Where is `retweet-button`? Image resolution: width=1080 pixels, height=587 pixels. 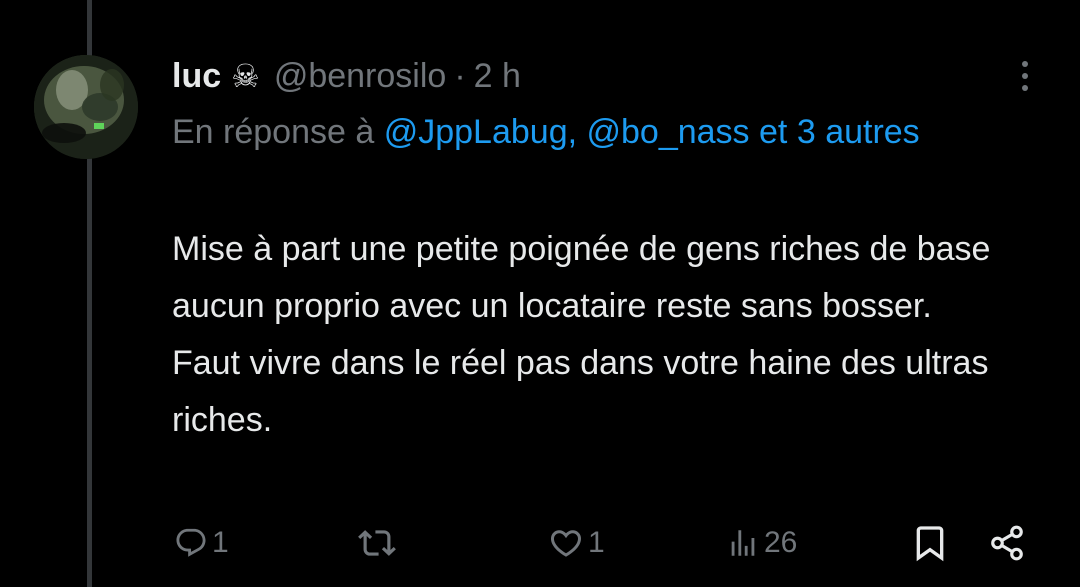
retweet-button is located at coordinates (379, 543).